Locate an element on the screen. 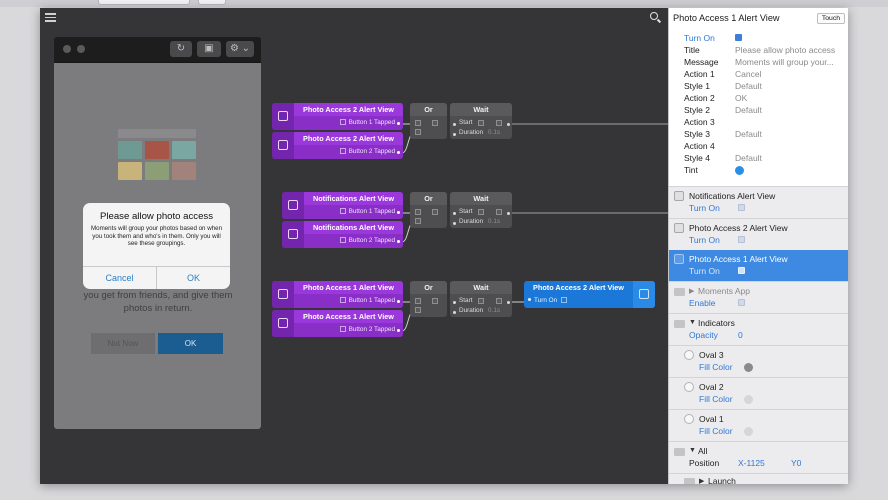 The image size is (888, 500). layer-all: ▼ All Position X-1125 Y0 is located at coordinates (758, 457).